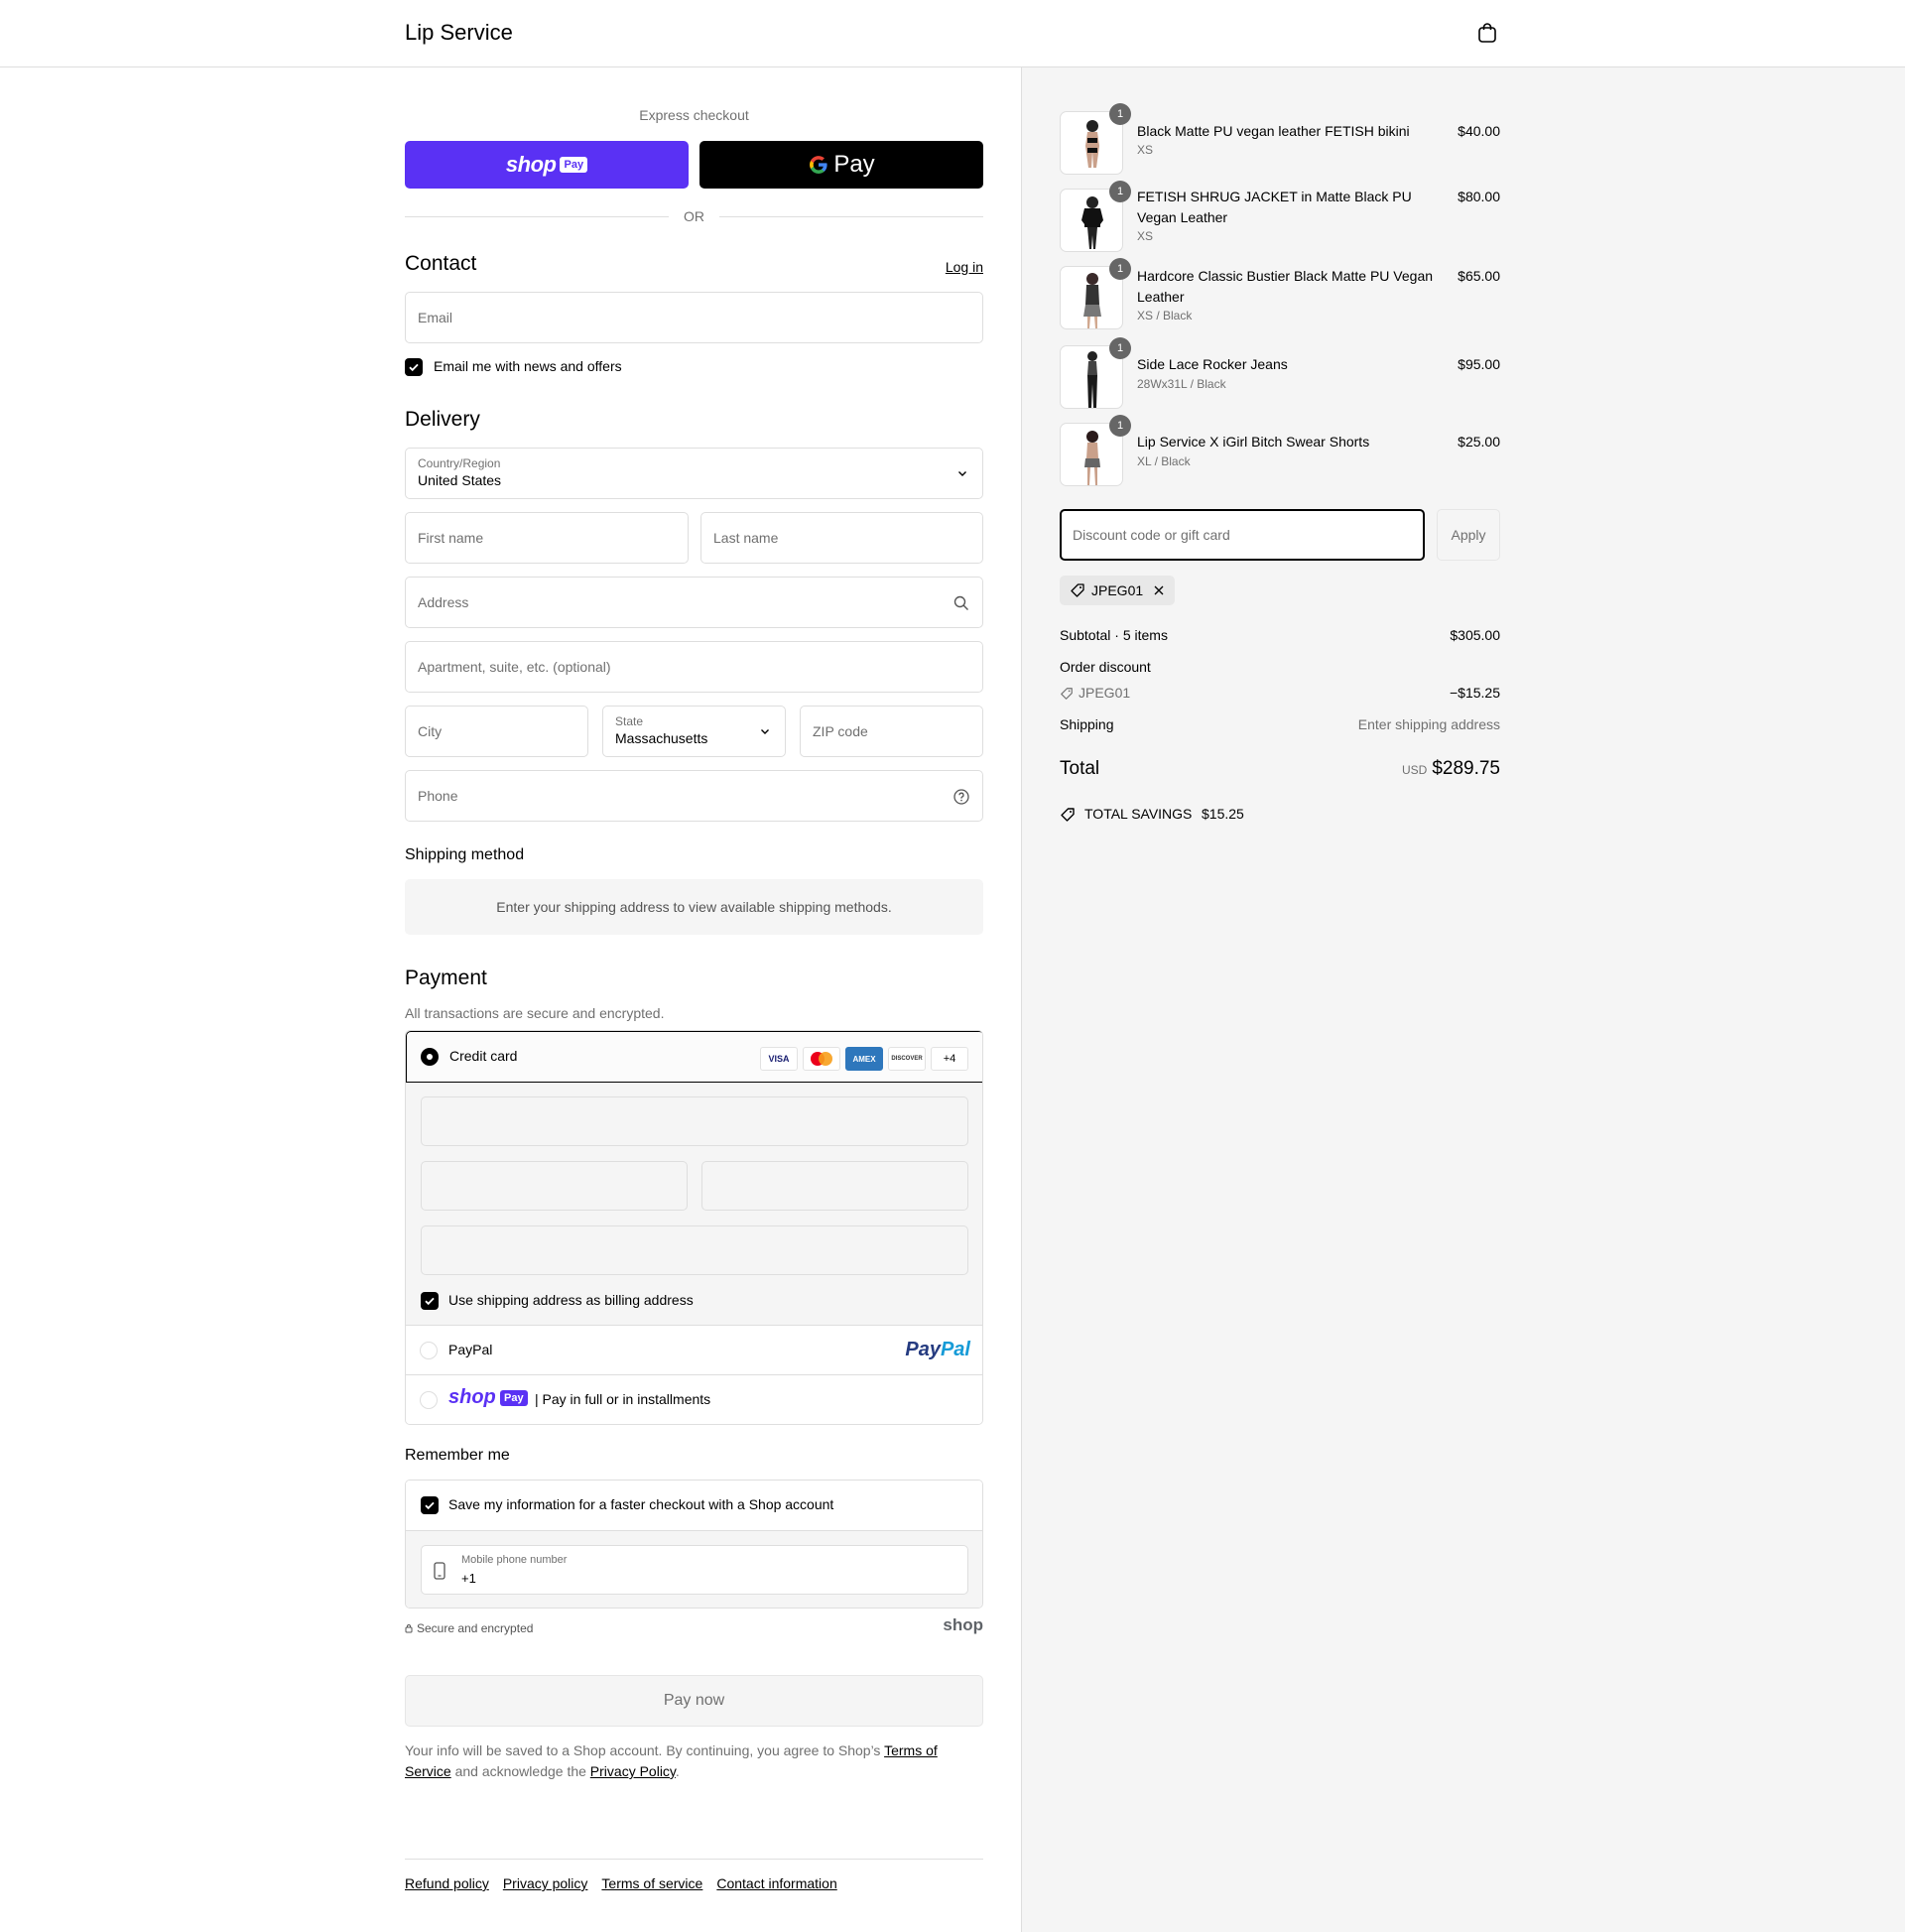  I want to click on product-price: $25.00, so click(1479, 442).